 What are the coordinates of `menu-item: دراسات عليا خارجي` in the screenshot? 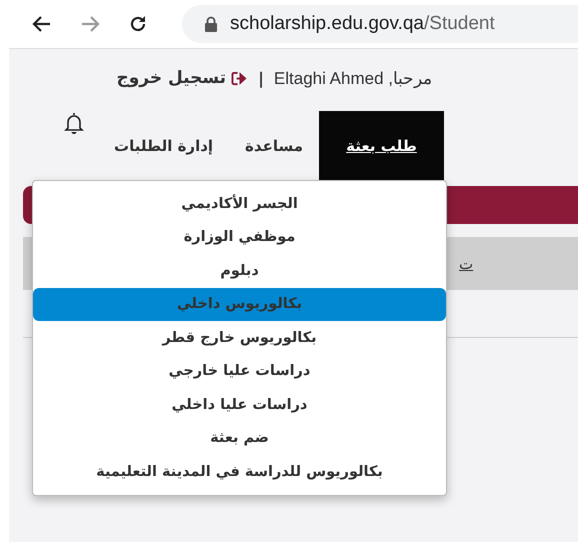 It's located at (239, 371).